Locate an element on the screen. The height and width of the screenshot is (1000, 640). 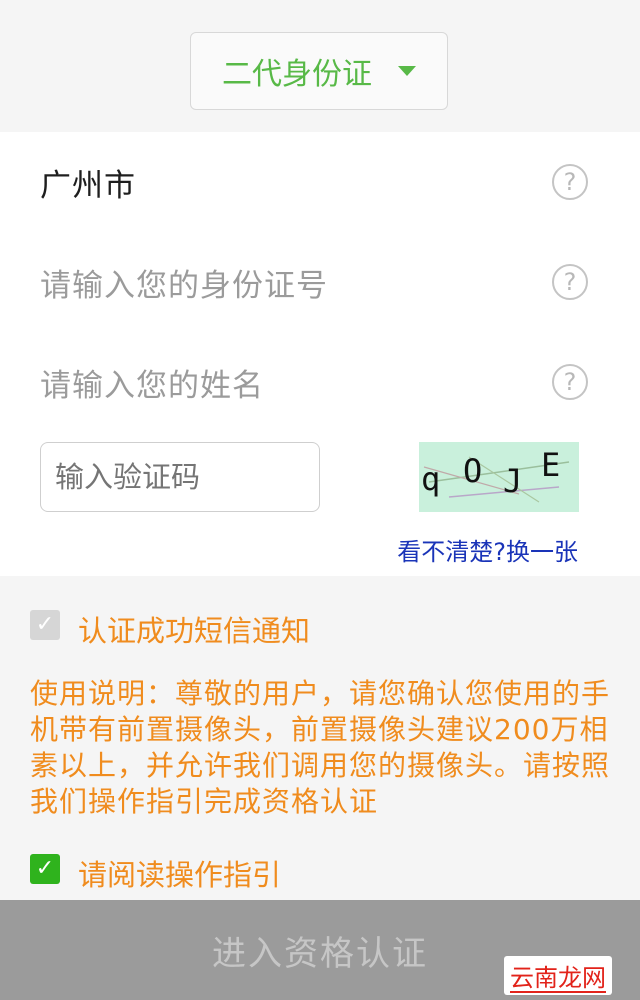
captcha-input is located at coordinates (180, 477).